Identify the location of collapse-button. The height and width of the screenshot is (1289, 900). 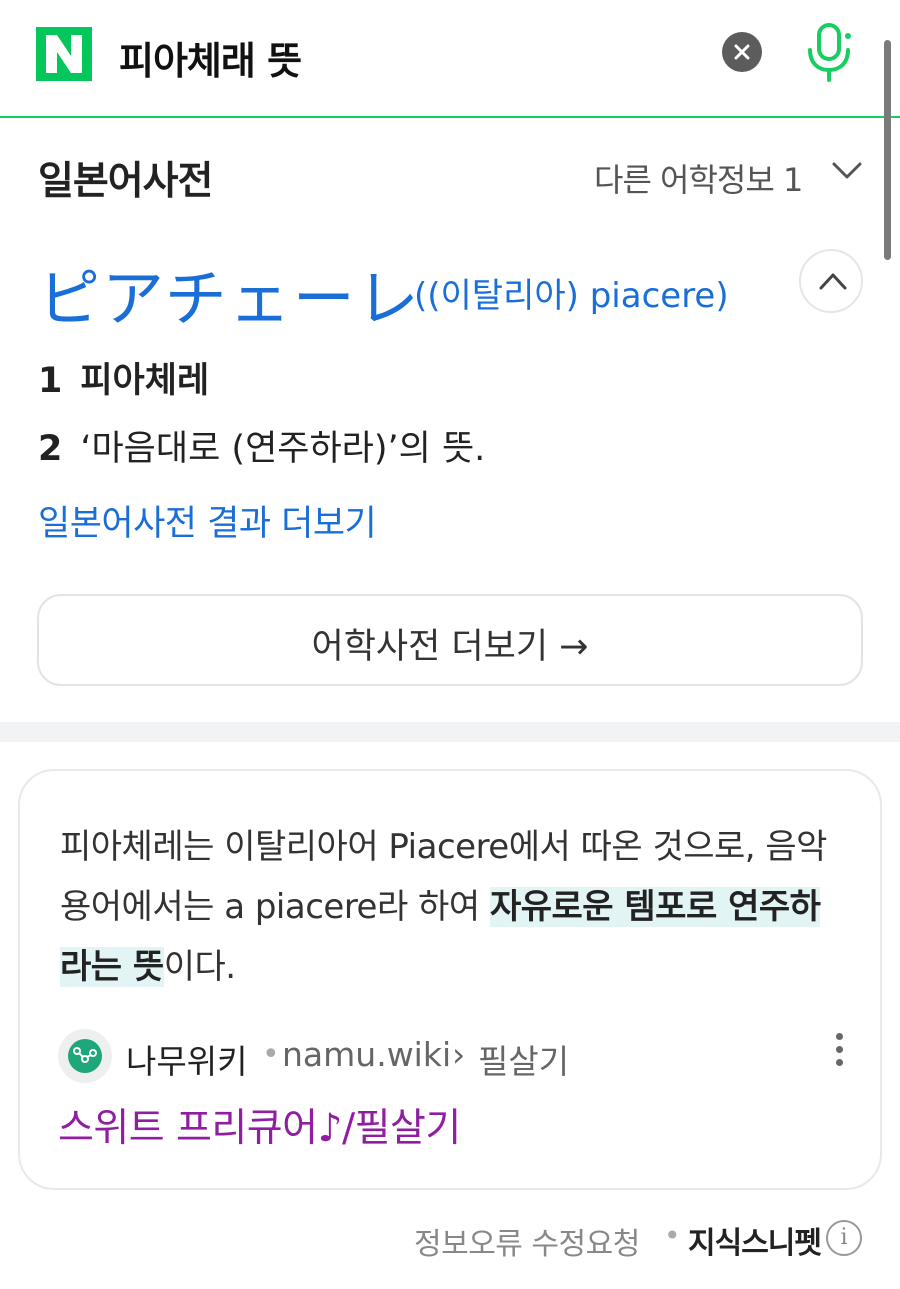
(831, 281).